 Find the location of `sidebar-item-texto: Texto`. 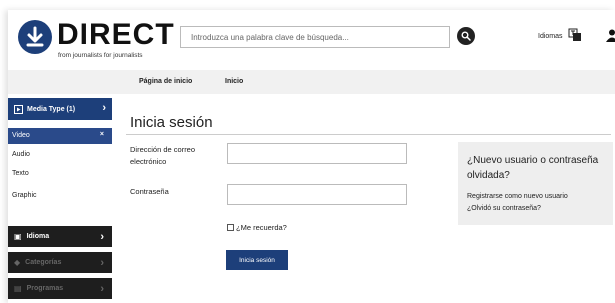

sidebar-item-texto: Texto is located at coordinates (60, 174).